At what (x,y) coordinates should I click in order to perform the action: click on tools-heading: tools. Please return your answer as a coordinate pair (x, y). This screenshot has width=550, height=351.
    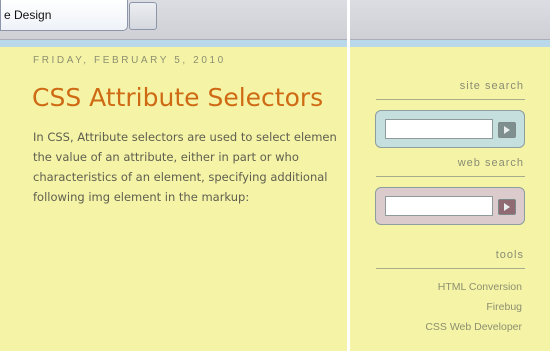
    Looking at the image, I should click on (509, 255).